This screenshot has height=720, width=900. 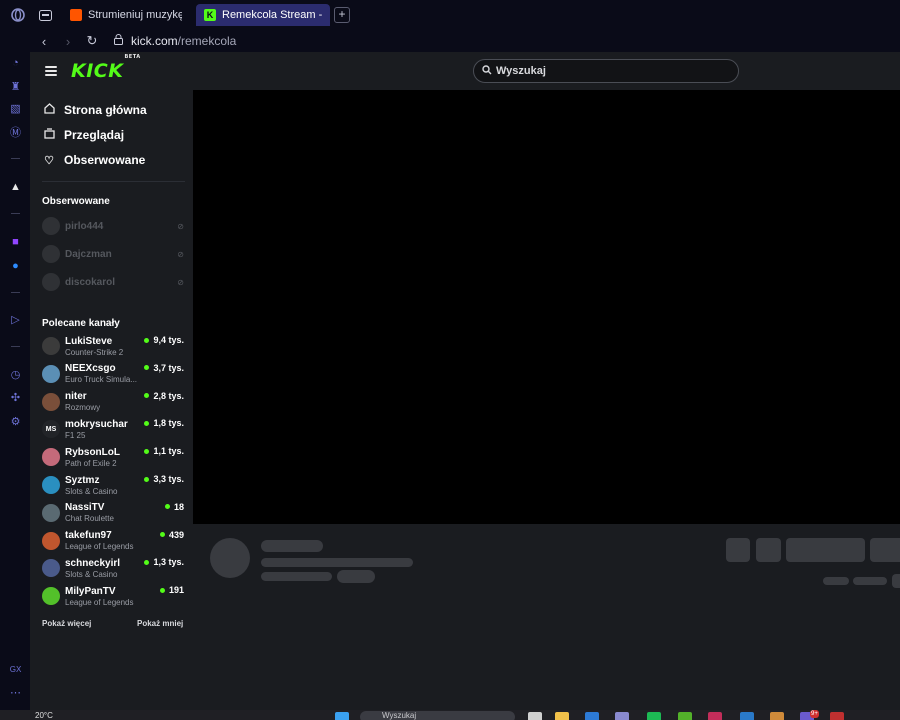 I want to click on recommended-channel: Syztmz Slots & Casino 3,3 tys., so click(x=113, y=485).